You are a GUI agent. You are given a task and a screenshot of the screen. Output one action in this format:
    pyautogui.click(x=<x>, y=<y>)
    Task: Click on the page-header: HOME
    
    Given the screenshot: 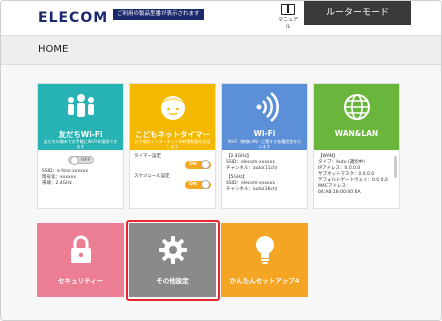 What is the action you would take?
    pyautogui.click(x=221, y=50)
    